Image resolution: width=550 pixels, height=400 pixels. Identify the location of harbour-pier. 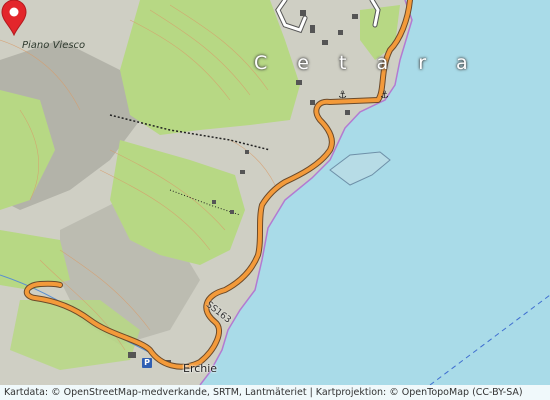
(360, 168).